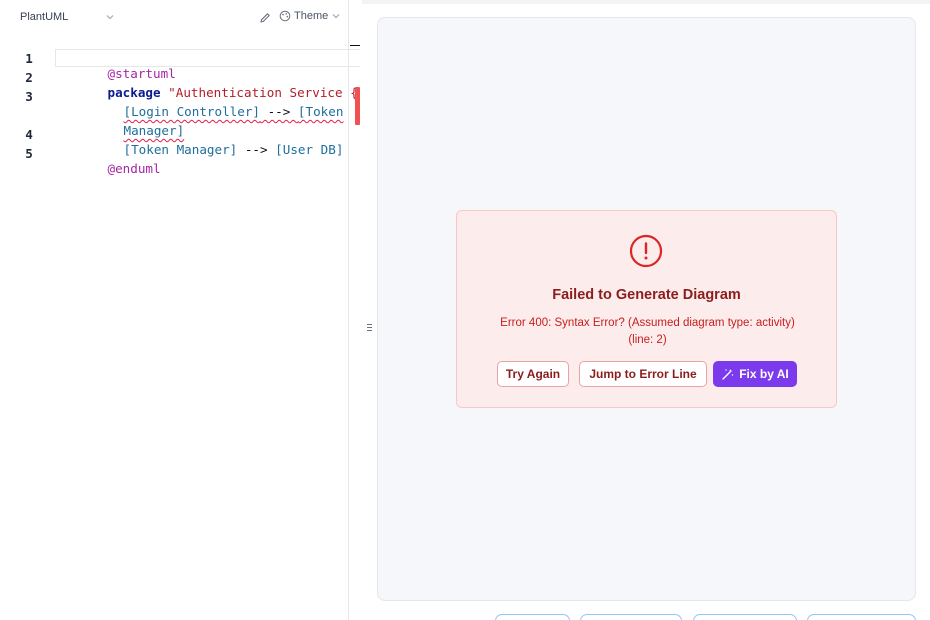 The width and height of the screenshot is (930, 620). I want to click on editor-toolbar: PlantUML Theme, so click(174, 18).